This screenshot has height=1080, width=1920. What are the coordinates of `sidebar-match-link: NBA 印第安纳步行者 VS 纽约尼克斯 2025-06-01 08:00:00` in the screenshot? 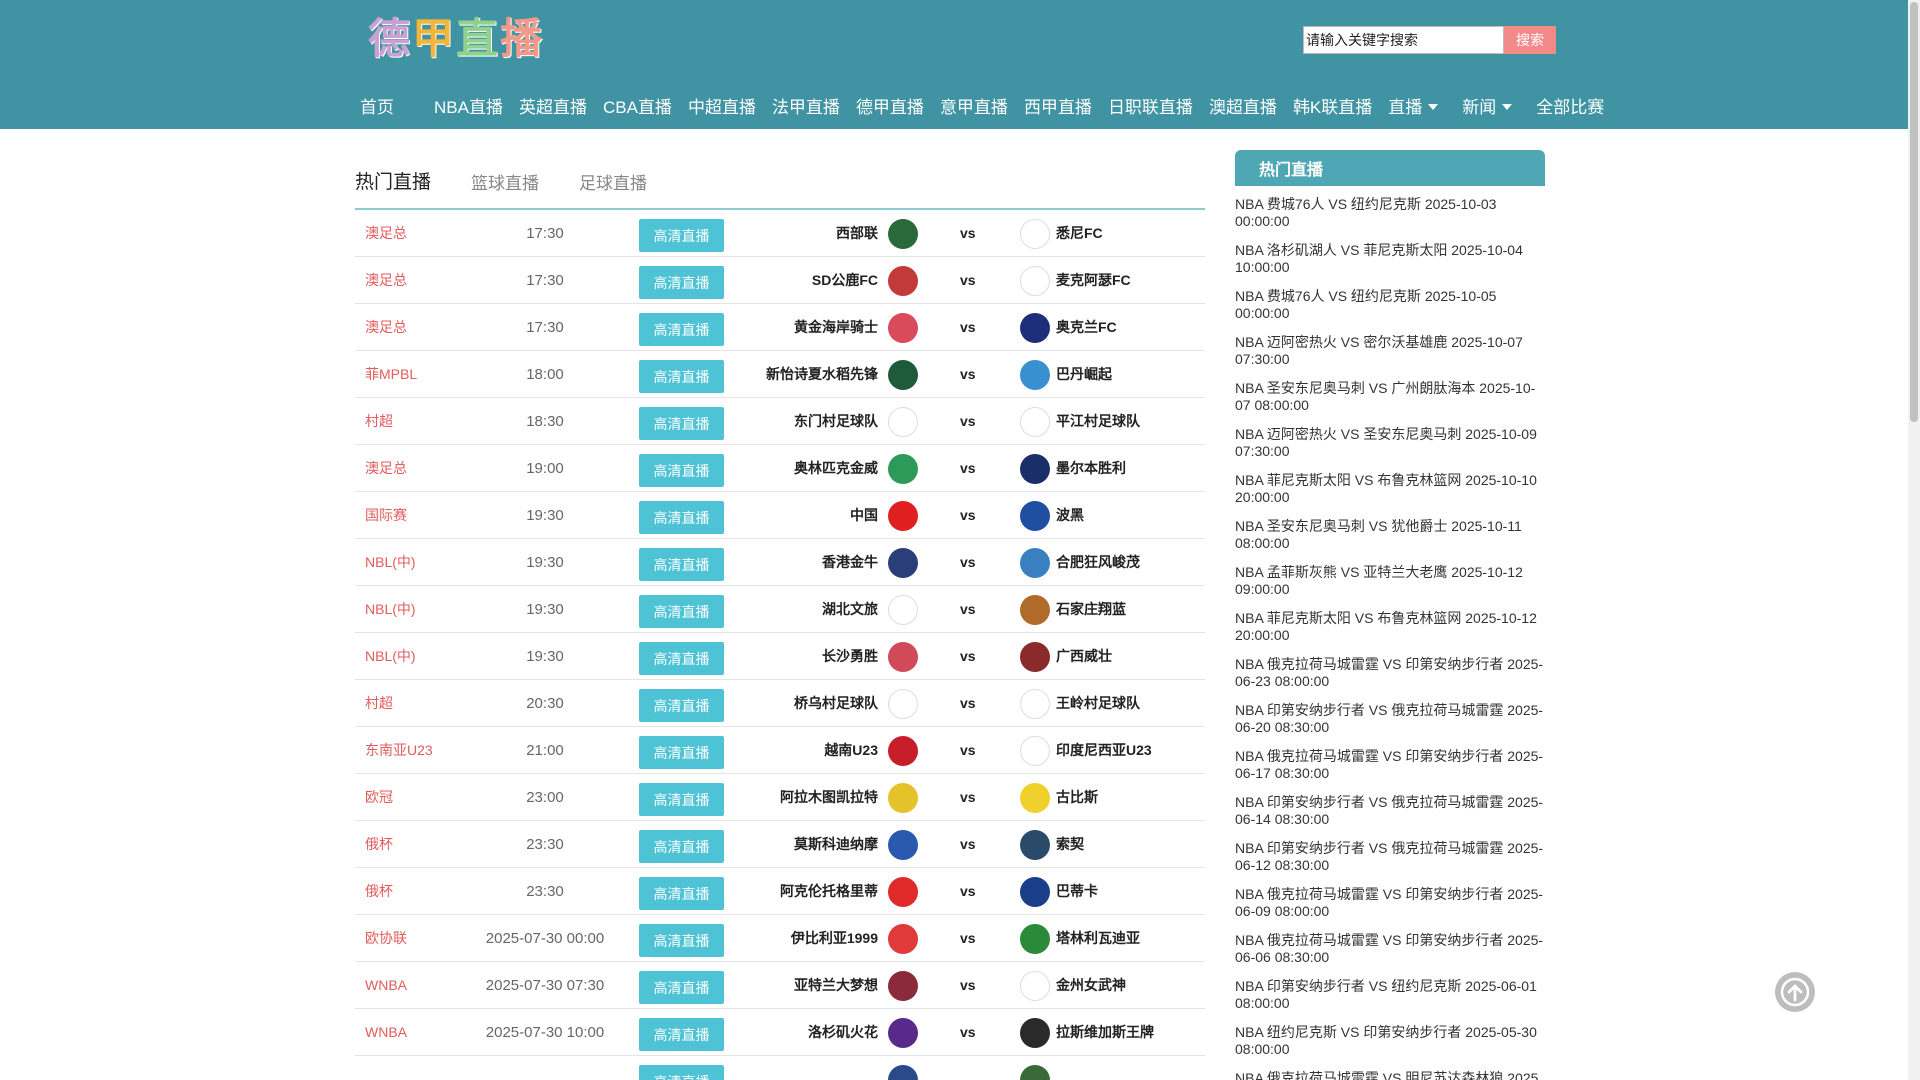 It's located at (1390, 1001).